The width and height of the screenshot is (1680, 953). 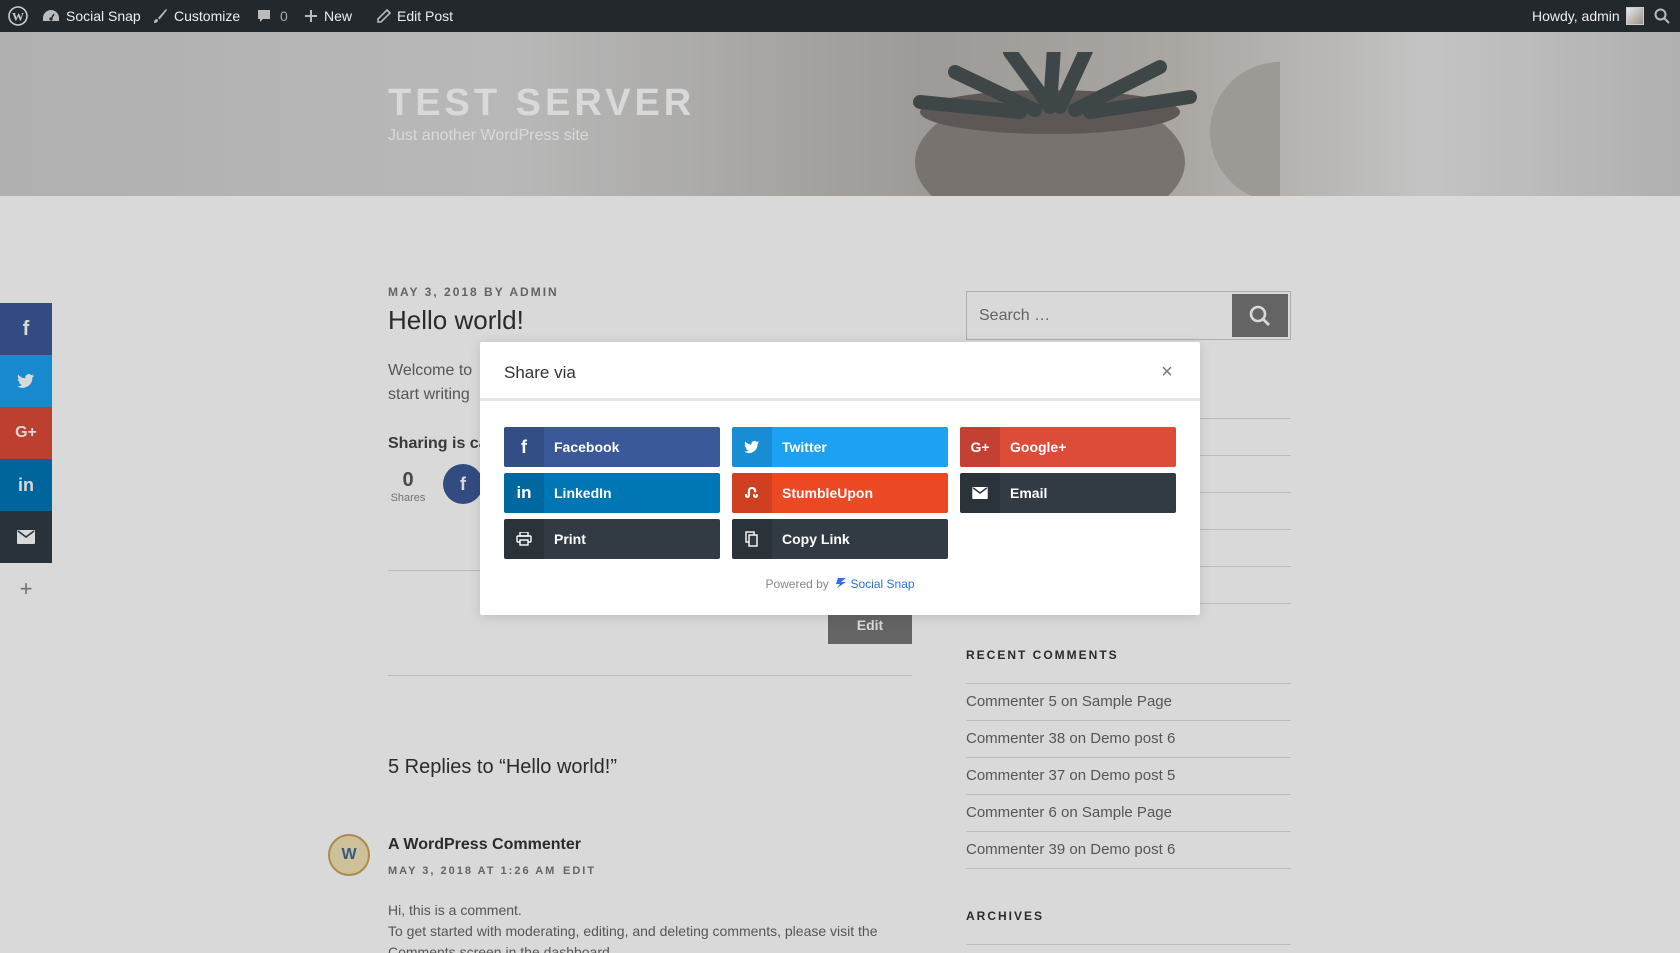 What do you see at coordinates (524, 539) in the screenshot?
I see `print-icon` at bounding box center [524, 539].